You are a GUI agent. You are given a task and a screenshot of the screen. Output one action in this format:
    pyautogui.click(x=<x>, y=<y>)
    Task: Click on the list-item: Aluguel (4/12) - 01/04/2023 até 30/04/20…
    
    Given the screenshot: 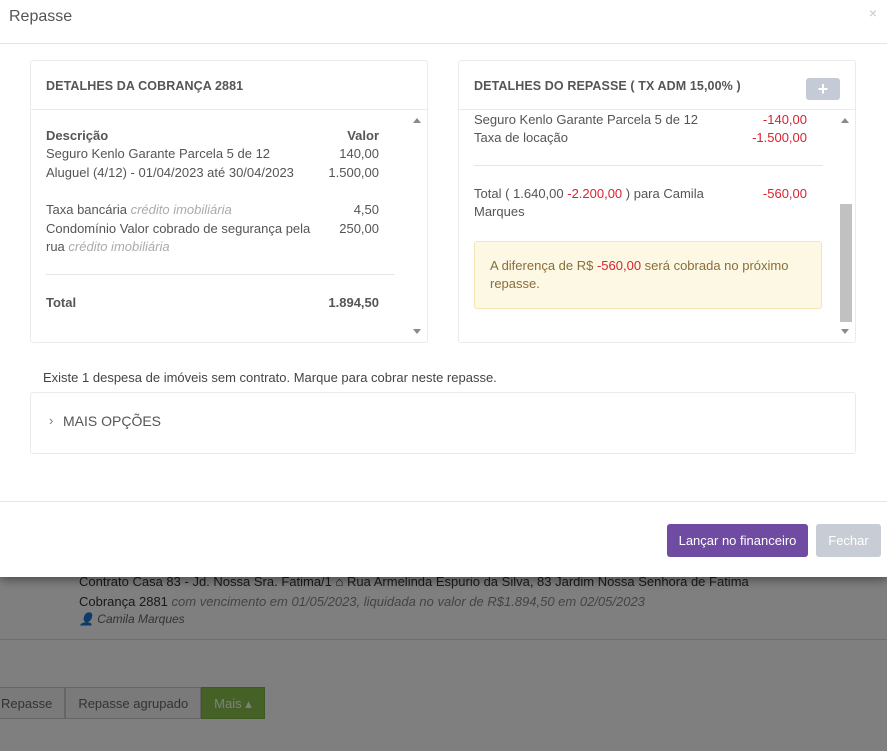 What is the action you would take?
    pyautogui.click(x=212, y=173)
    